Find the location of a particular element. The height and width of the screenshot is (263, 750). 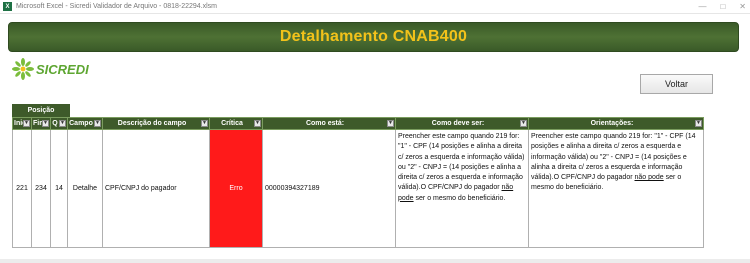

close-icon: ✕ is located at coordinates (742, 6).